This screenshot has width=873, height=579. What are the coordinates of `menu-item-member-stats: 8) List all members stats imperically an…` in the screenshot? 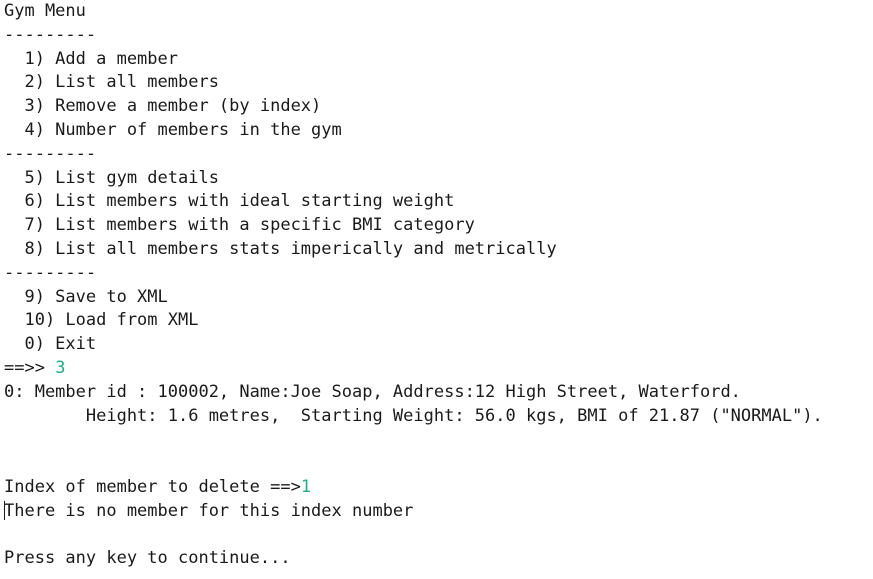 It's located at (280, 248).